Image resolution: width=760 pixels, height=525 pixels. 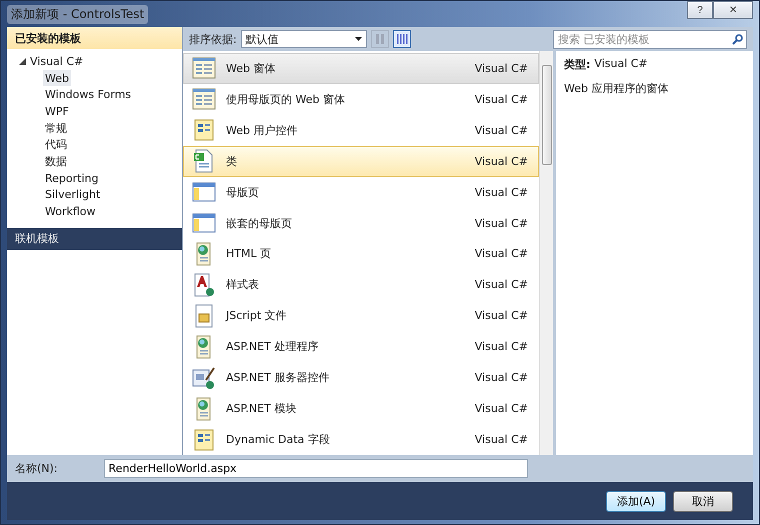 I want to click on search-icon, so click(x=737, y=39).